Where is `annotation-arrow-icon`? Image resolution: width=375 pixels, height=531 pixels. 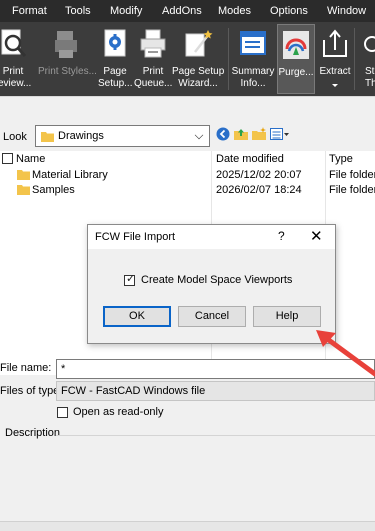 annotation-arrow-icon is located at coordinates (345, 353).